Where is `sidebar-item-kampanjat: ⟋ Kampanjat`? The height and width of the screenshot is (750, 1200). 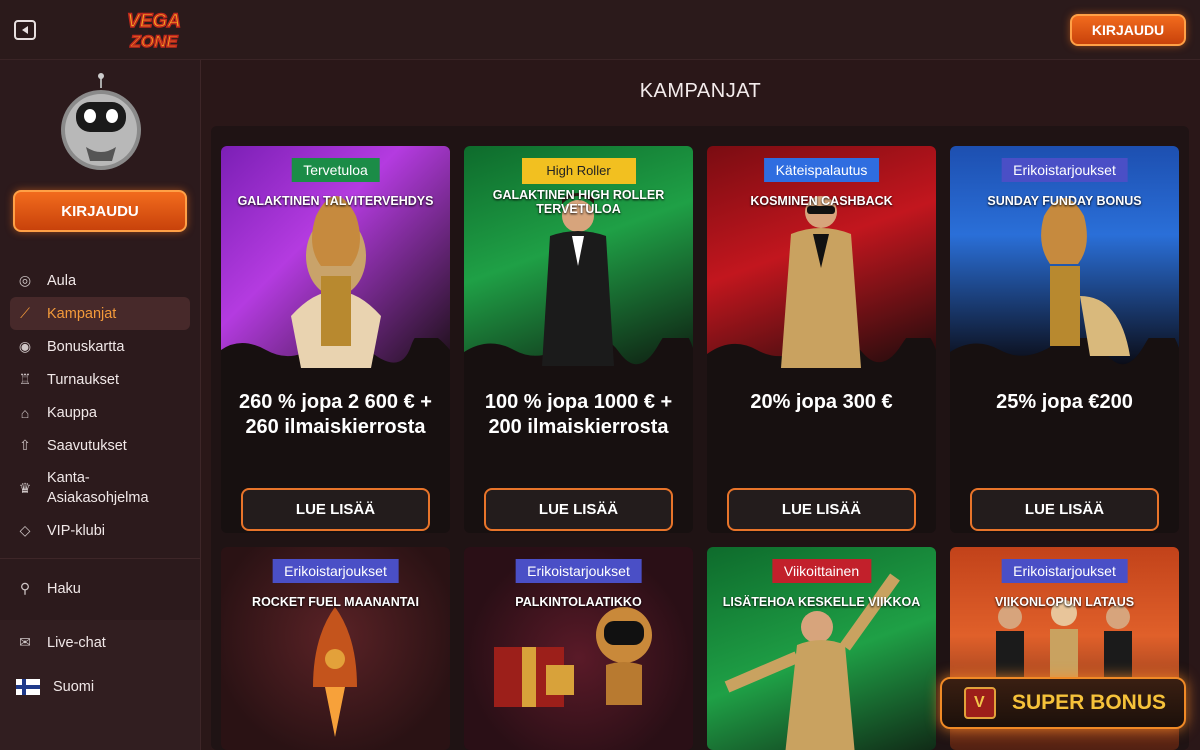
sidebar-item-kampanjat: ⟋ Kampanjat is located at coordinates (100, 313).